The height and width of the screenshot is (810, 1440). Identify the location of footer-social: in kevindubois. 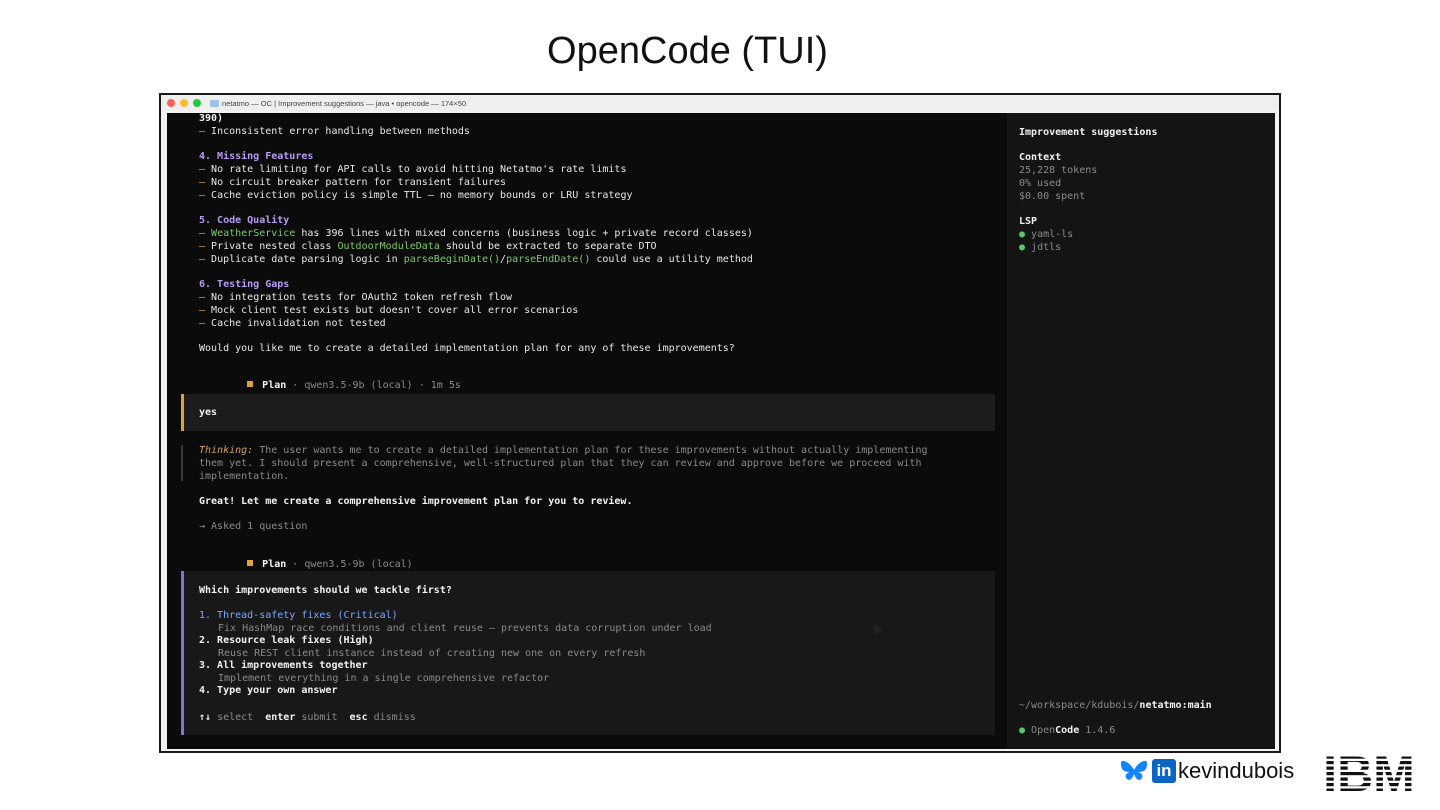
(1207, 771).